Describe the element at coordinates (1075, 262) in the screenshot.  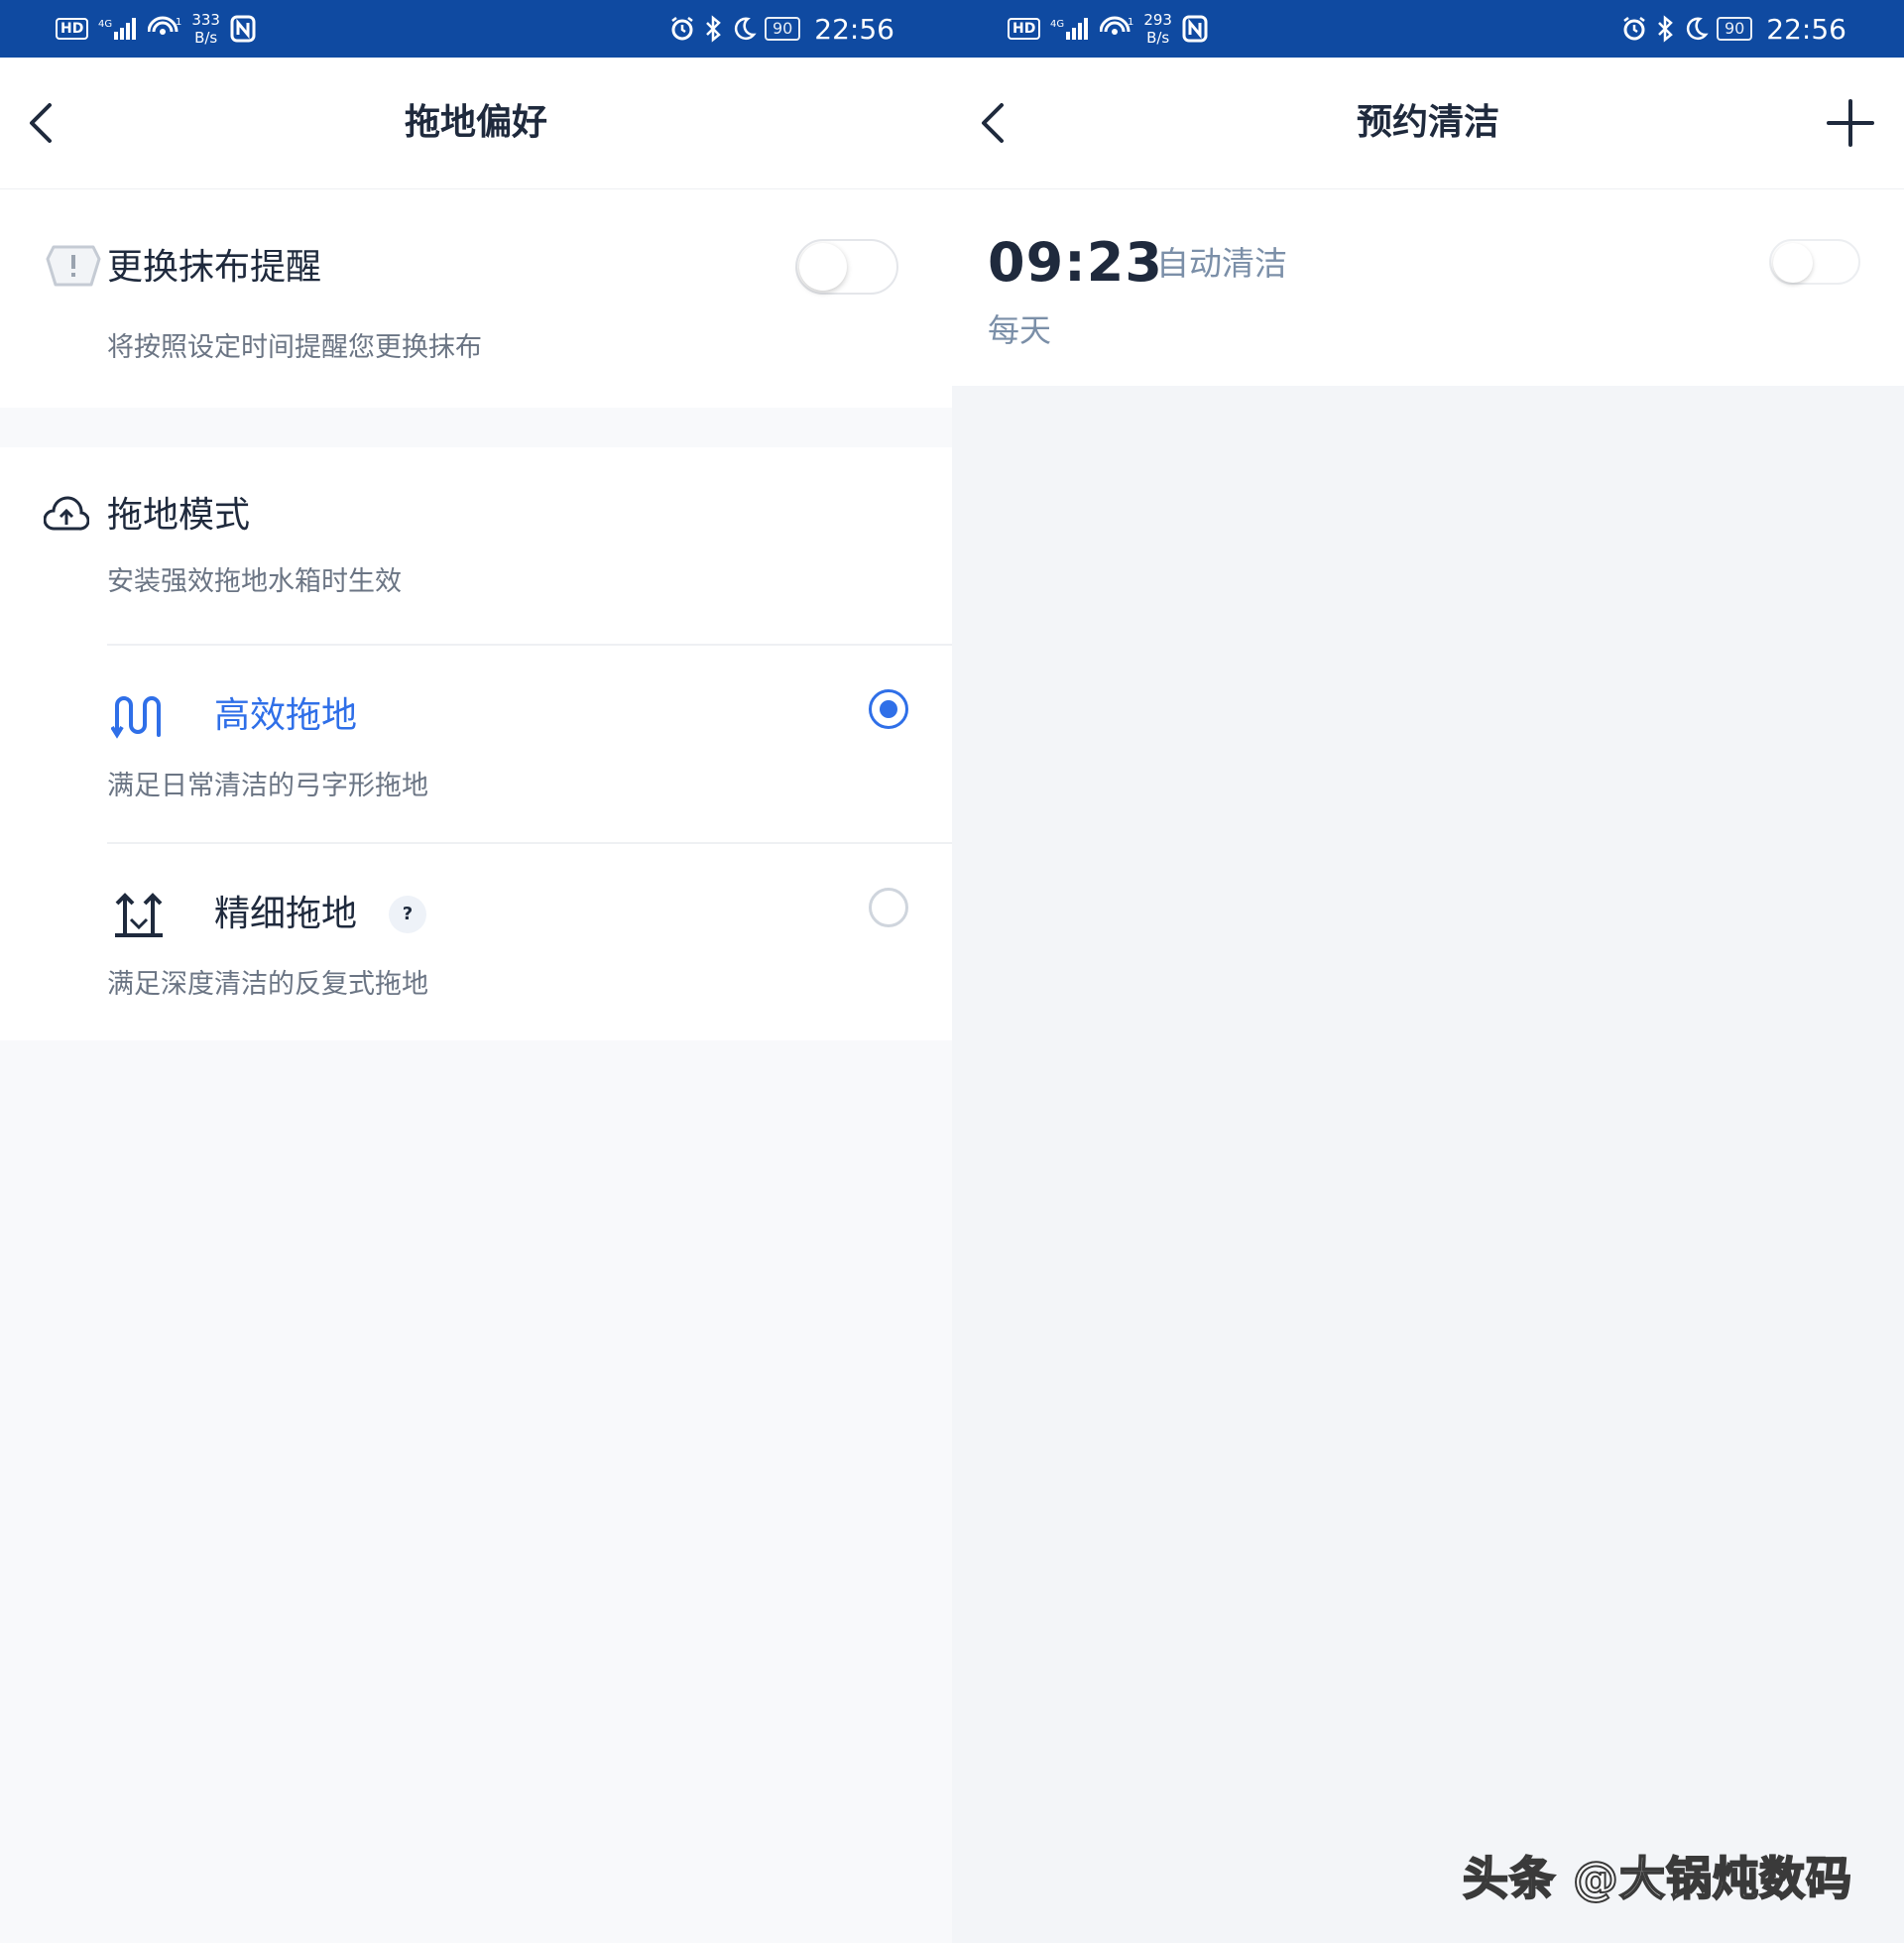
I see `schedule-time: 09:23` at that location.